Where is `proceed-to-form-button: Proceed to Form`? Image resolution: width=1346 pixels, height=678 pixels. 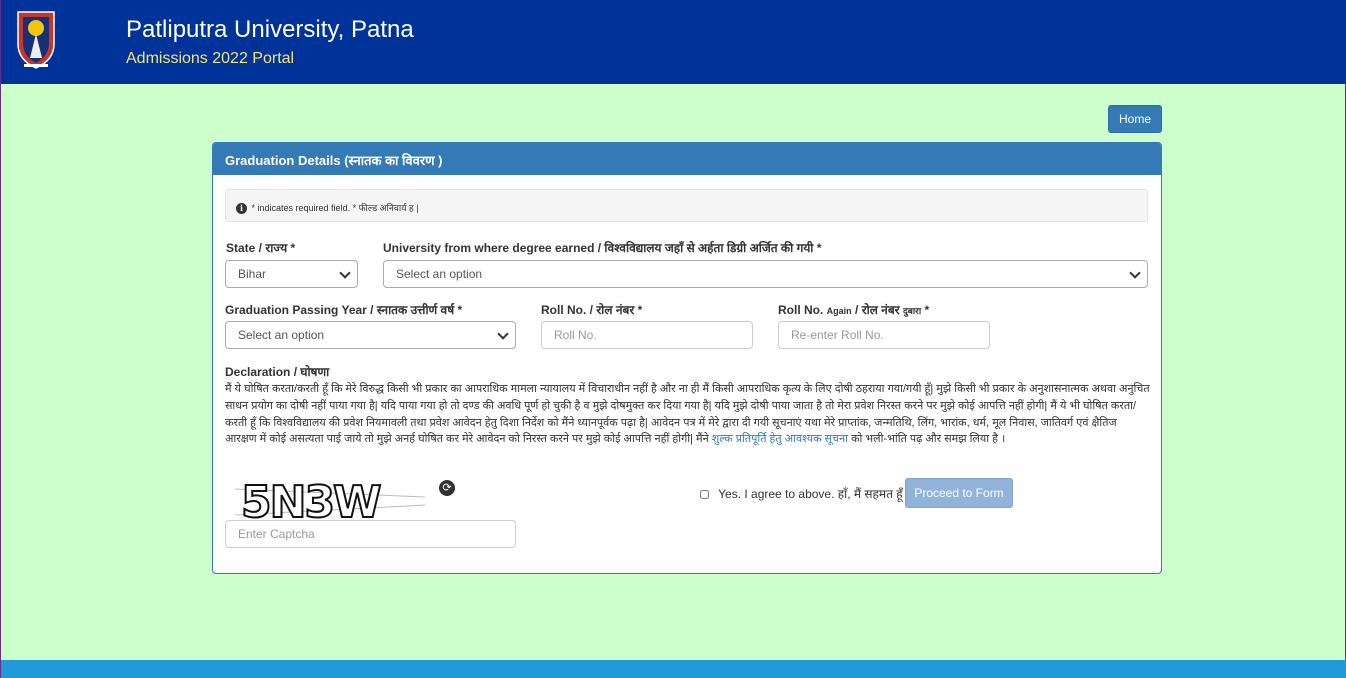 proceed-to-form-button: Proceed to Form is located at coordinates (959, 493).